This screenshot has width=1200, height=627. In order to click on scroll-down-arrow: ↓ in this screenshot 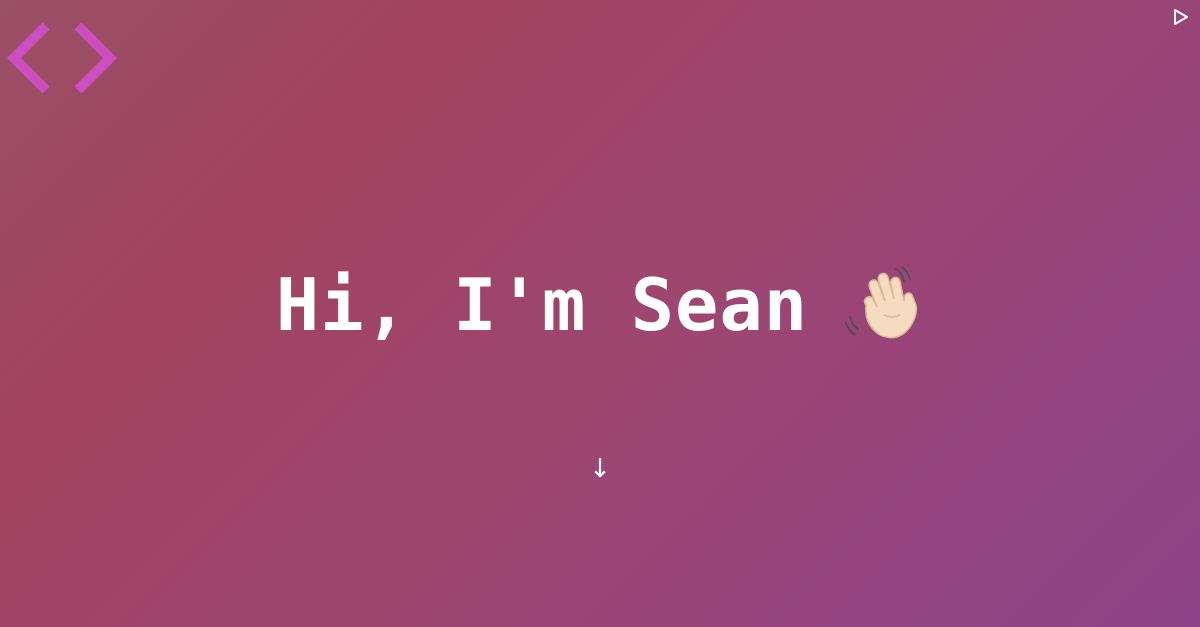, I will do `click(600, 469)`.